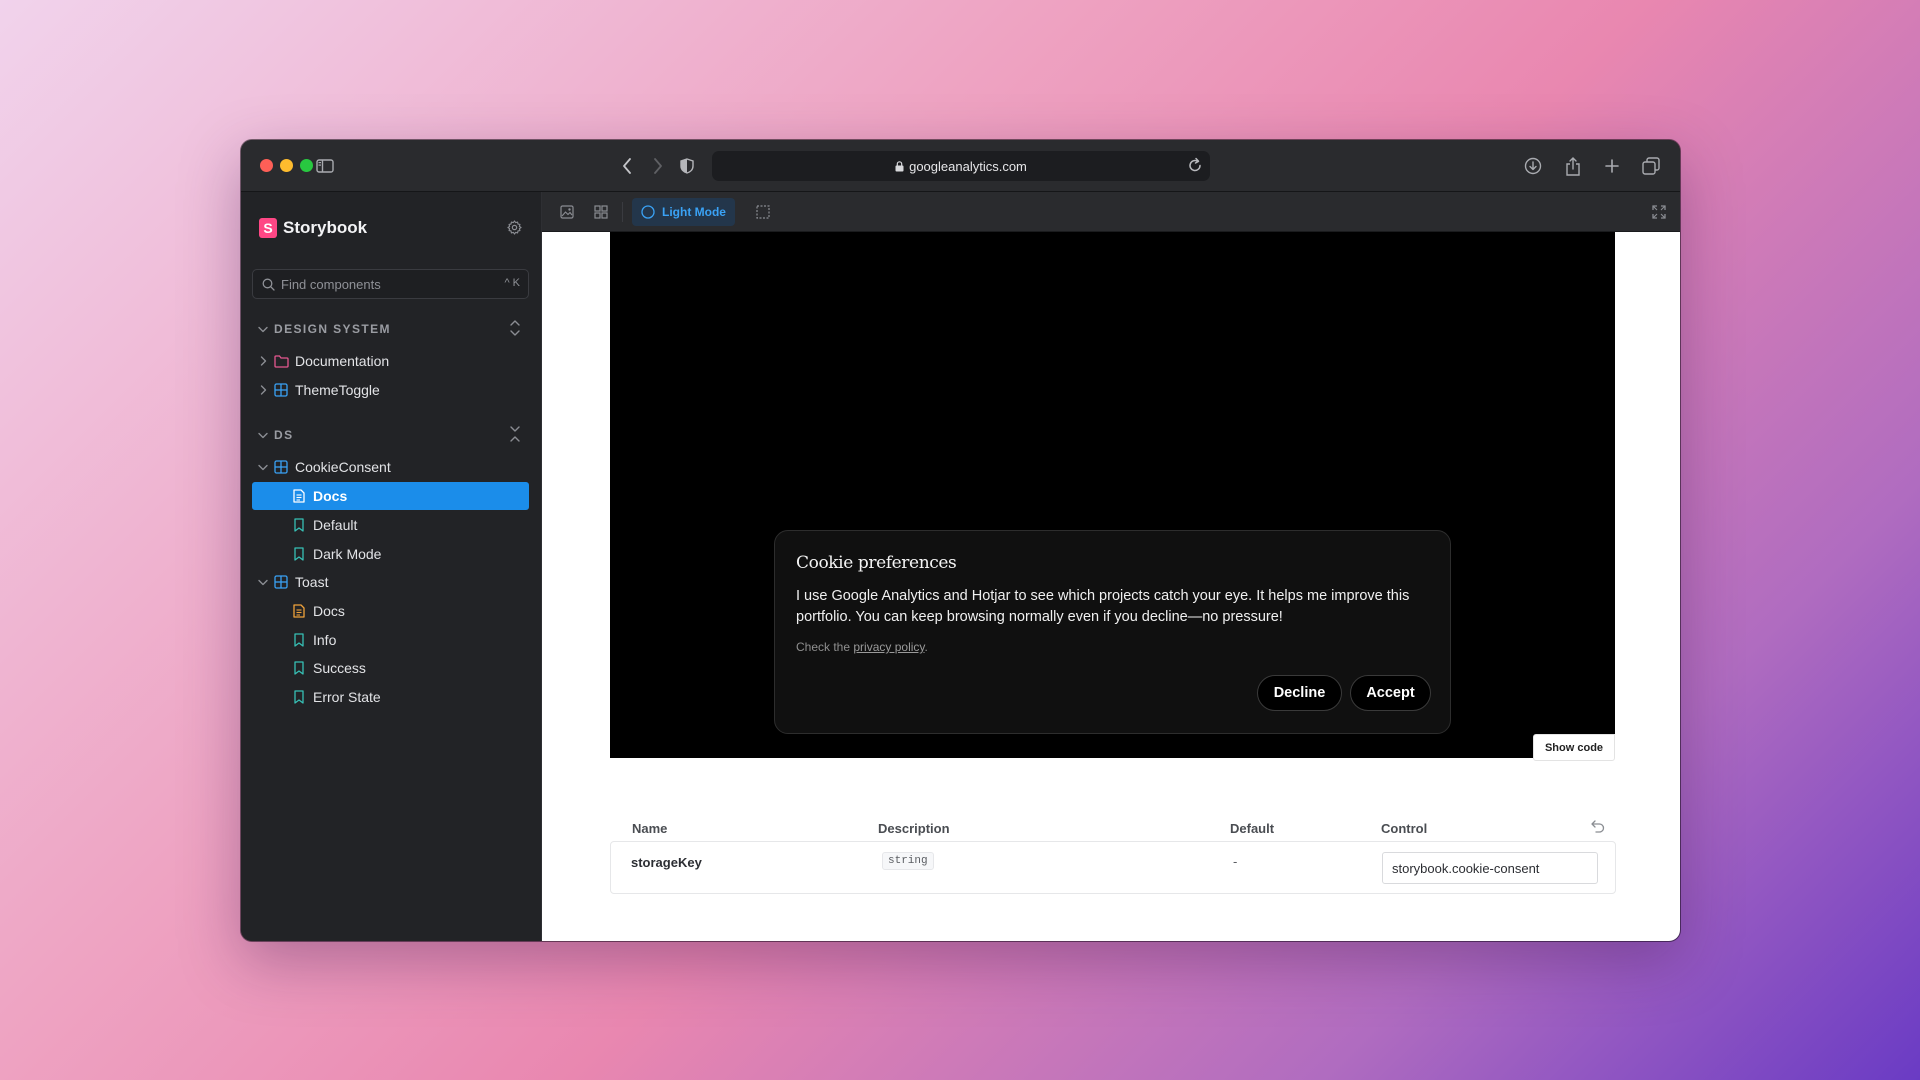 This screenshot has height=1080, width=1920. What do you see at coordinates (687, 166) in the screenshot?
I see `shield-icon` at bounding box center [687, 166].